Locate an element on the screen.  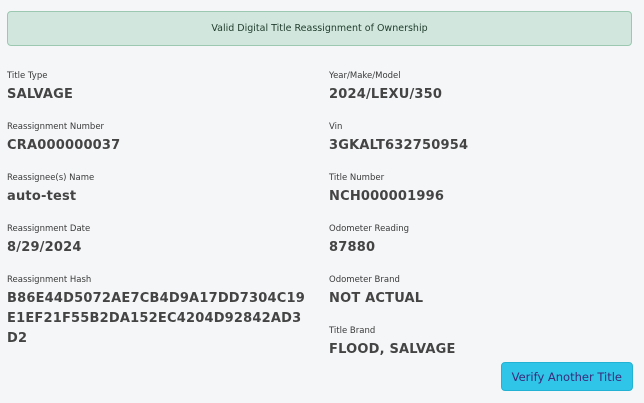
field-label: Odometer Reading is located at coordinates (369, 229).